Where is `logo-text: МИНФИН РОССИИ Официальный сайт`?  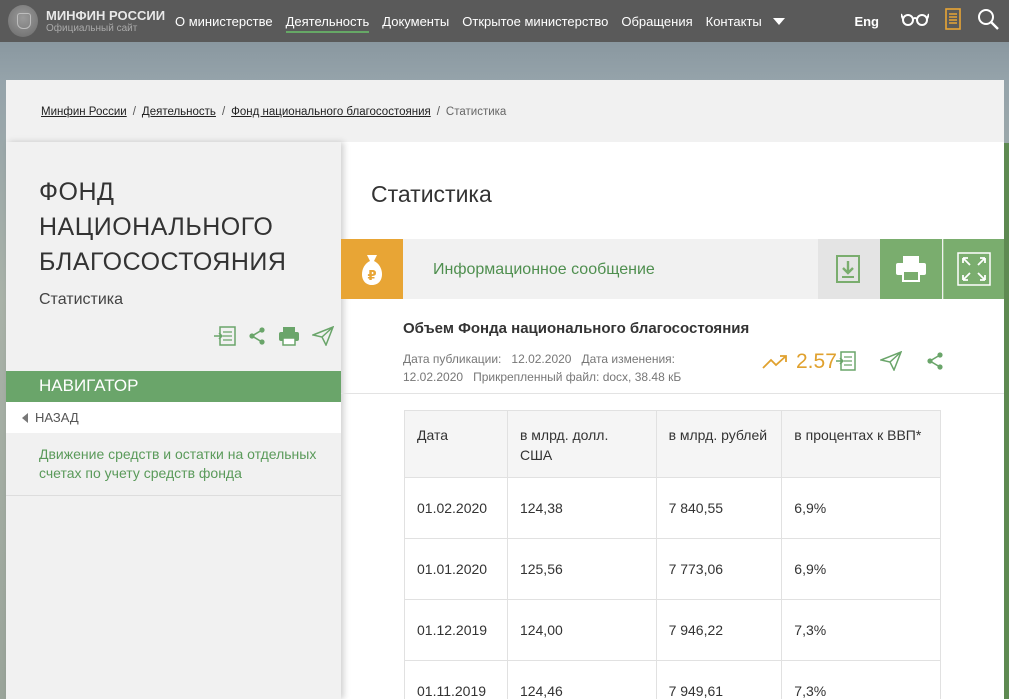
logo-text: МИНФИН РОССИИ Официальный сайт is located at coordinates (105, 21).